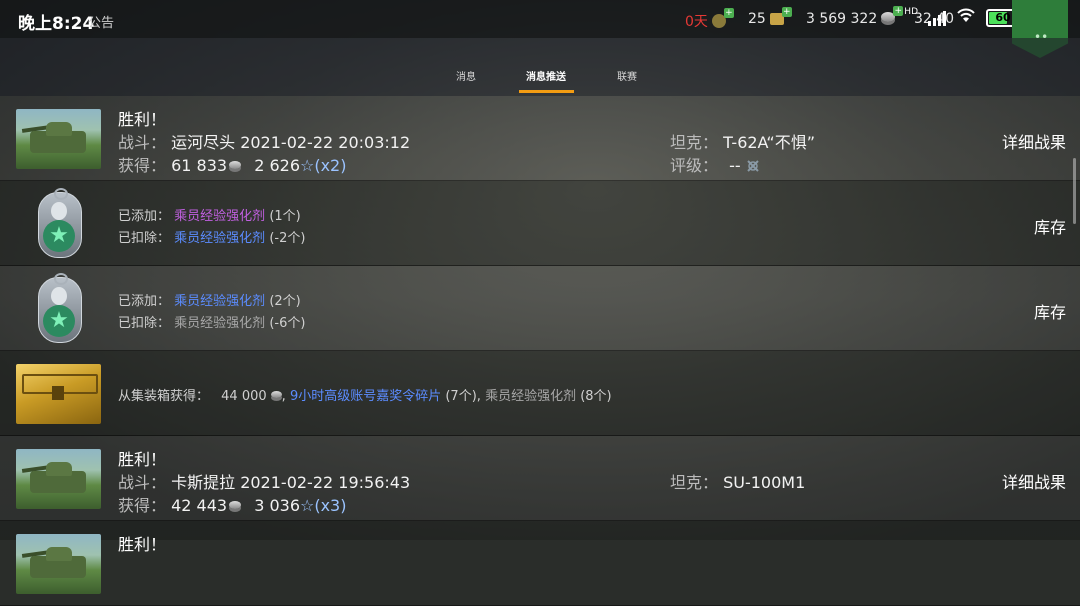 This screenshot has width=1080, height=606. Describe the element at coordinates (291, 142) in the screenshot. I see `battle-value: 运河尽头 2021-02-22 20:03:12` at that location.